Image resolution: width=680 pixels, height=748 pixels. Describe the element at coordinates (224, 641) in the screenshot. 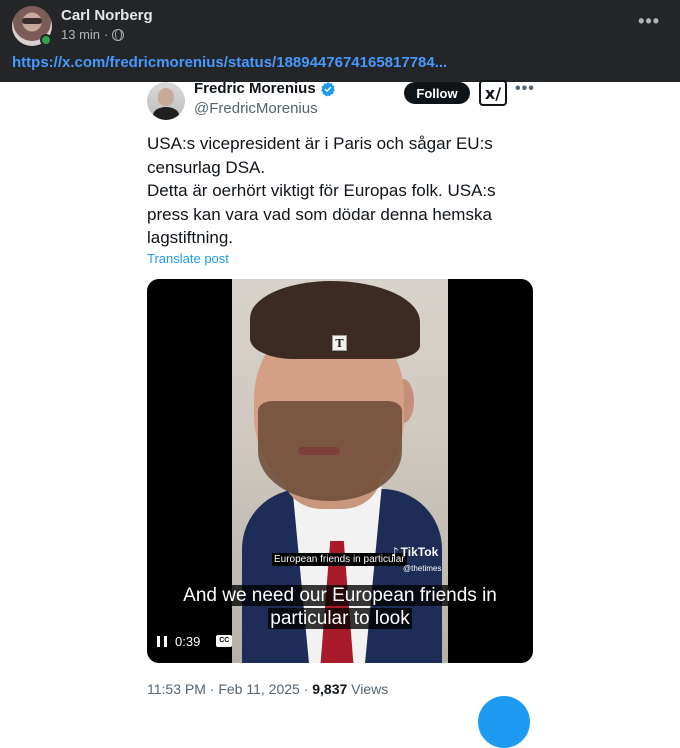

I see `closed-captions-icon: CC` at that location.